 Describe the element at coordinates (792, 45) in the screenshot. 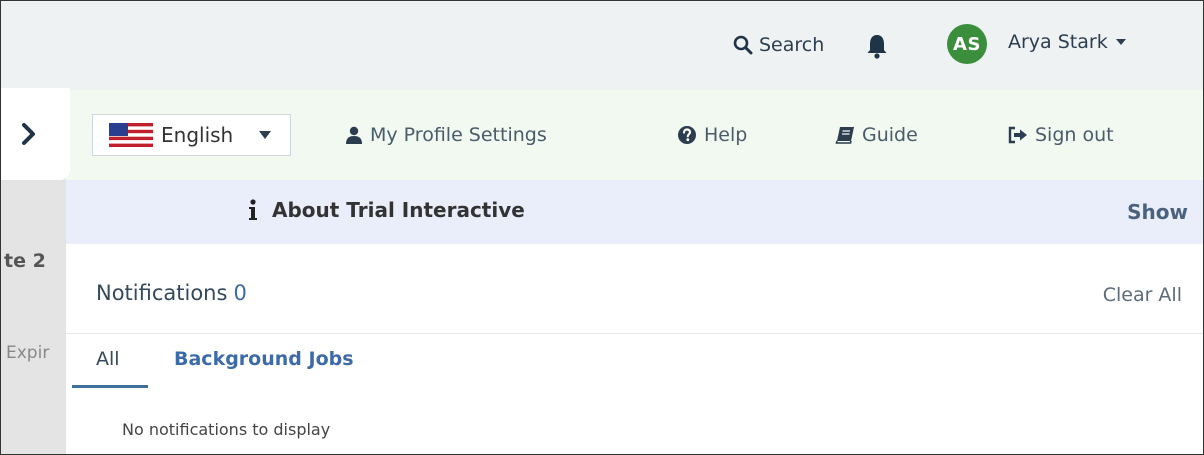

I see `search-label: Search` at that location.